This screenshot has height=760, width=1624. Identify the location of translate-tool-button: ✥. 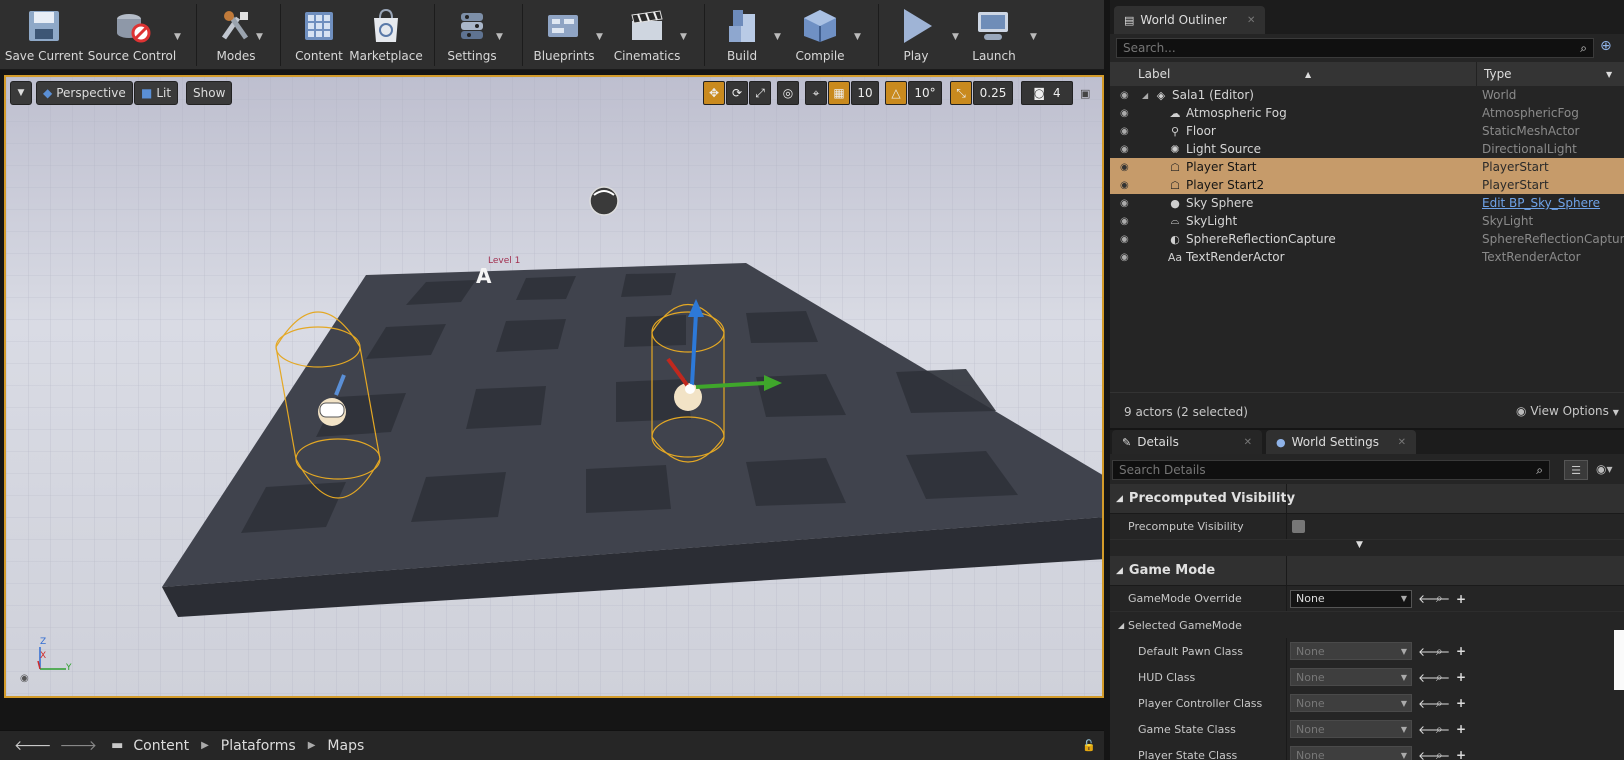
(714, 93).